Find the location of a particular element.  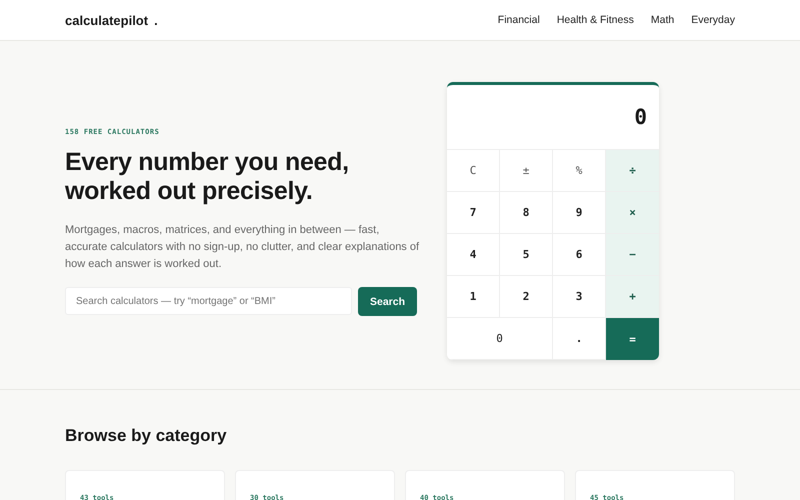

nav-link: Health & Fitness is located at coordinates (595, 20).